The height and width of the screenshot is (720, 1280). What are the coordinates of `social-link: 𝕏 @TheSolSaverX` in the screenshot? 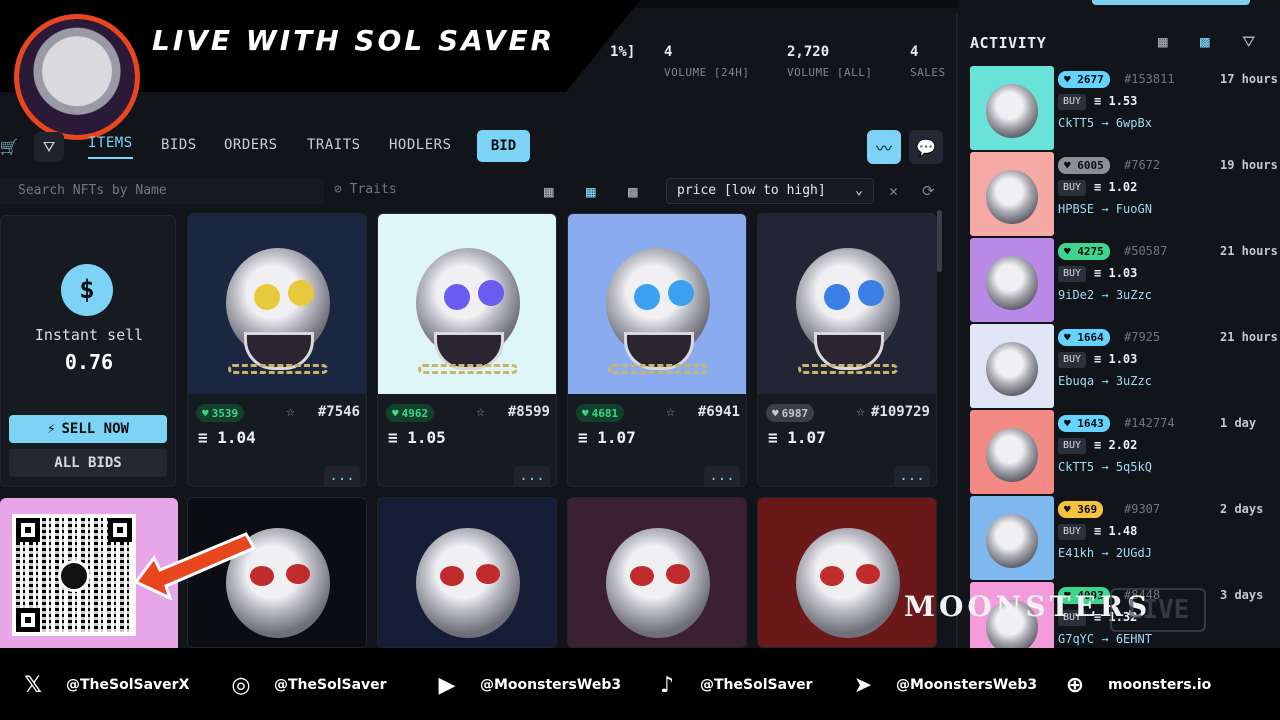 It's located at (103, 685).